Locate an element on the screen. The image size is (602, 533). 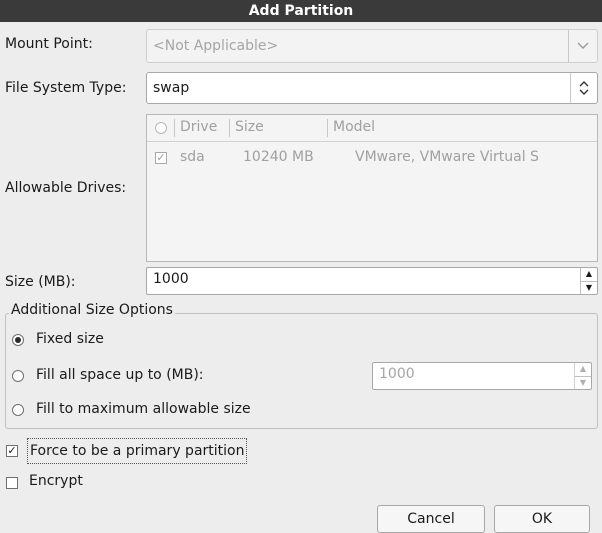
drives-label: Allowable Drives: is located at coordinates (66, 188).